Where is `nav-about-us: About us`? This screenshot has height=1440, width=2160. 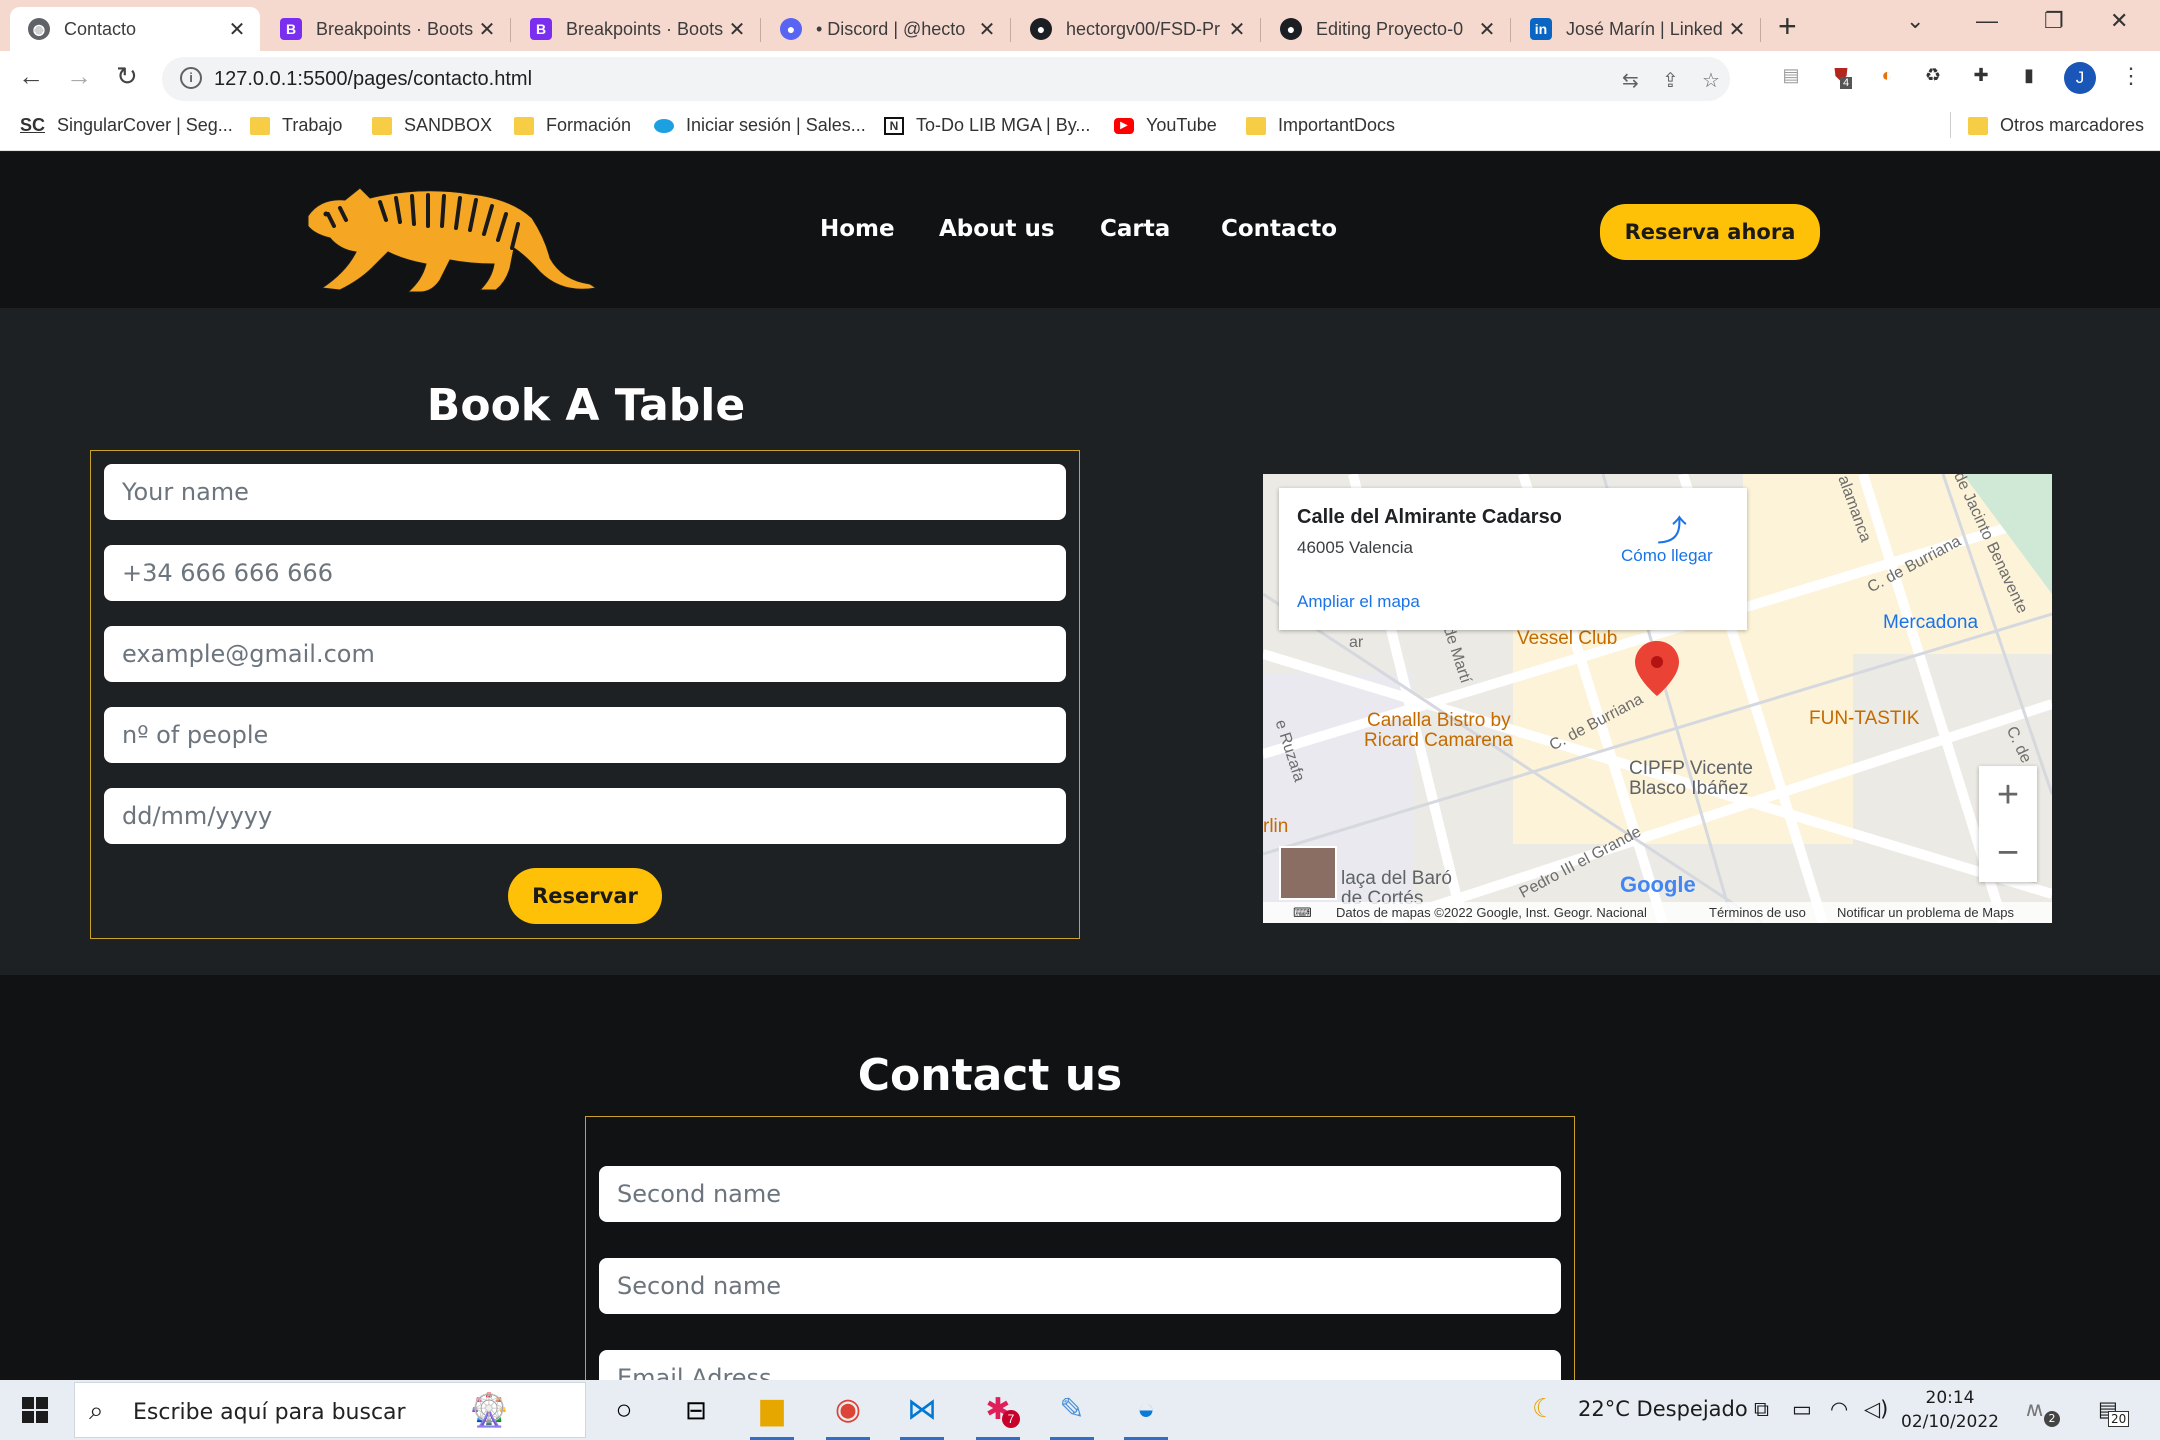
nav-about-us: About us is located at coordinates (997, 229).